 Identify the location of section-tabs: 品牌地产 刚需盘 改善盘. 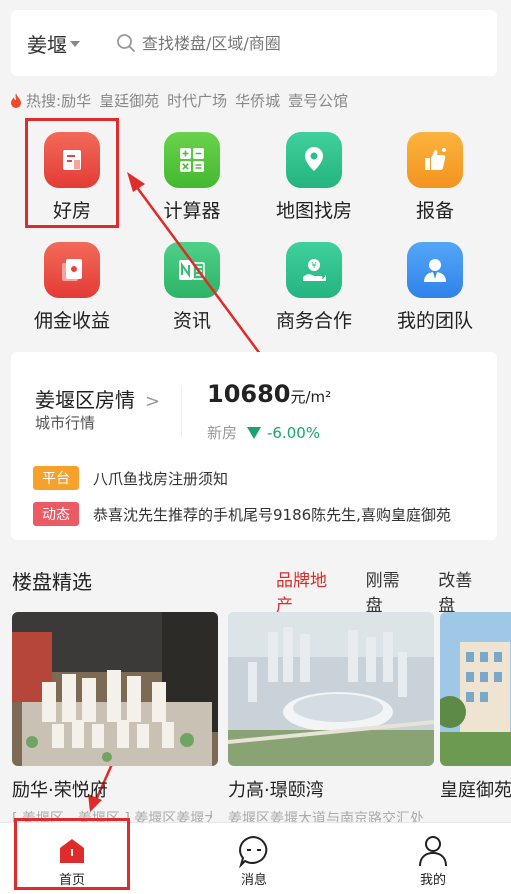
(393, 595).